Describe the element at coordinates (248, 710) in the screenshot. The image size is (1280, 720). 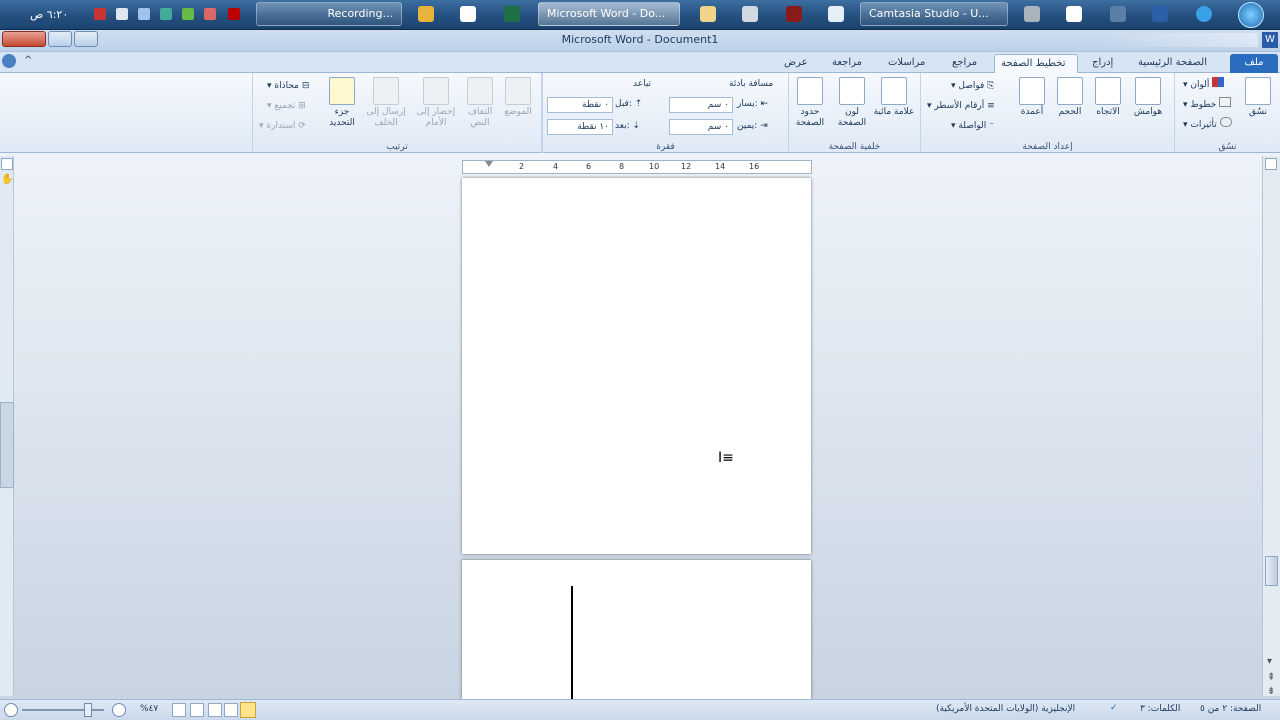
I see `print-layout-icon` at that location.